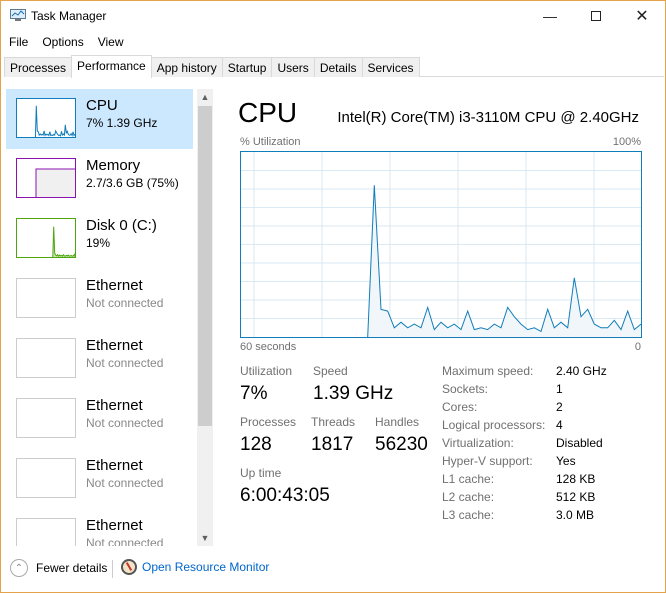 This screenshot has width=666, height=593. Describe the element at coordinates (99, 239) in the screenshot. I see `sidebar-item-disk-0-c: Disk 0 (C:) 19%` at that location.